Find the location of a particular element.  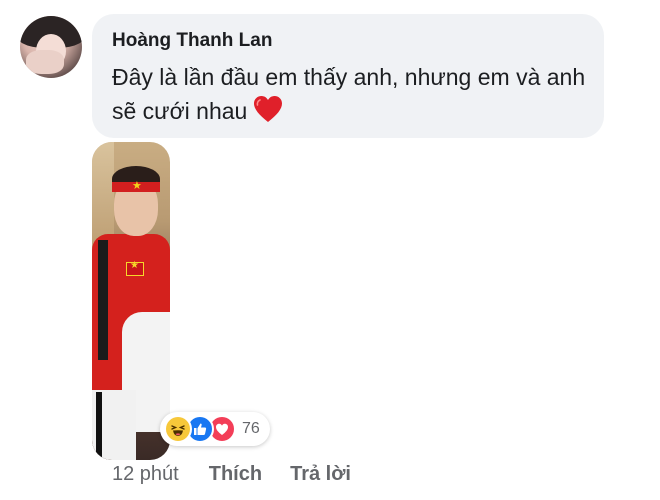

reaction-count: 76 is located at coordinates (251, 428).